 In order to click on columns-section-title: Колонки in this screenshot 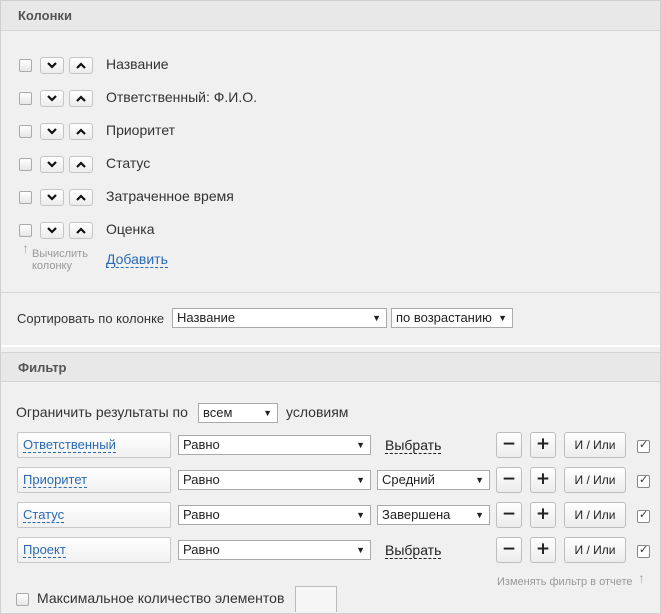, I will do `click(45, 15)`.